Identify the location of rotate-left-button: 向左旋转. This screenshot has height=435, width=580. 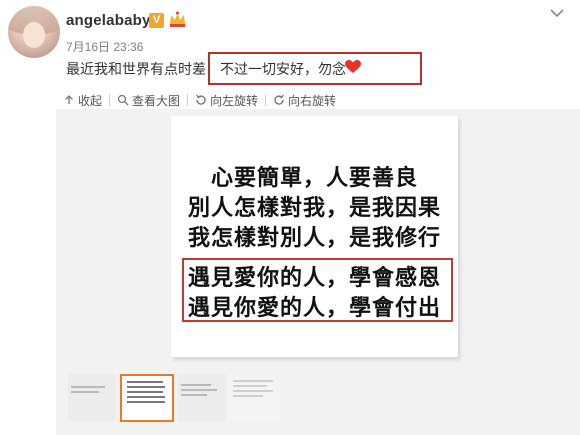
(226, 100).